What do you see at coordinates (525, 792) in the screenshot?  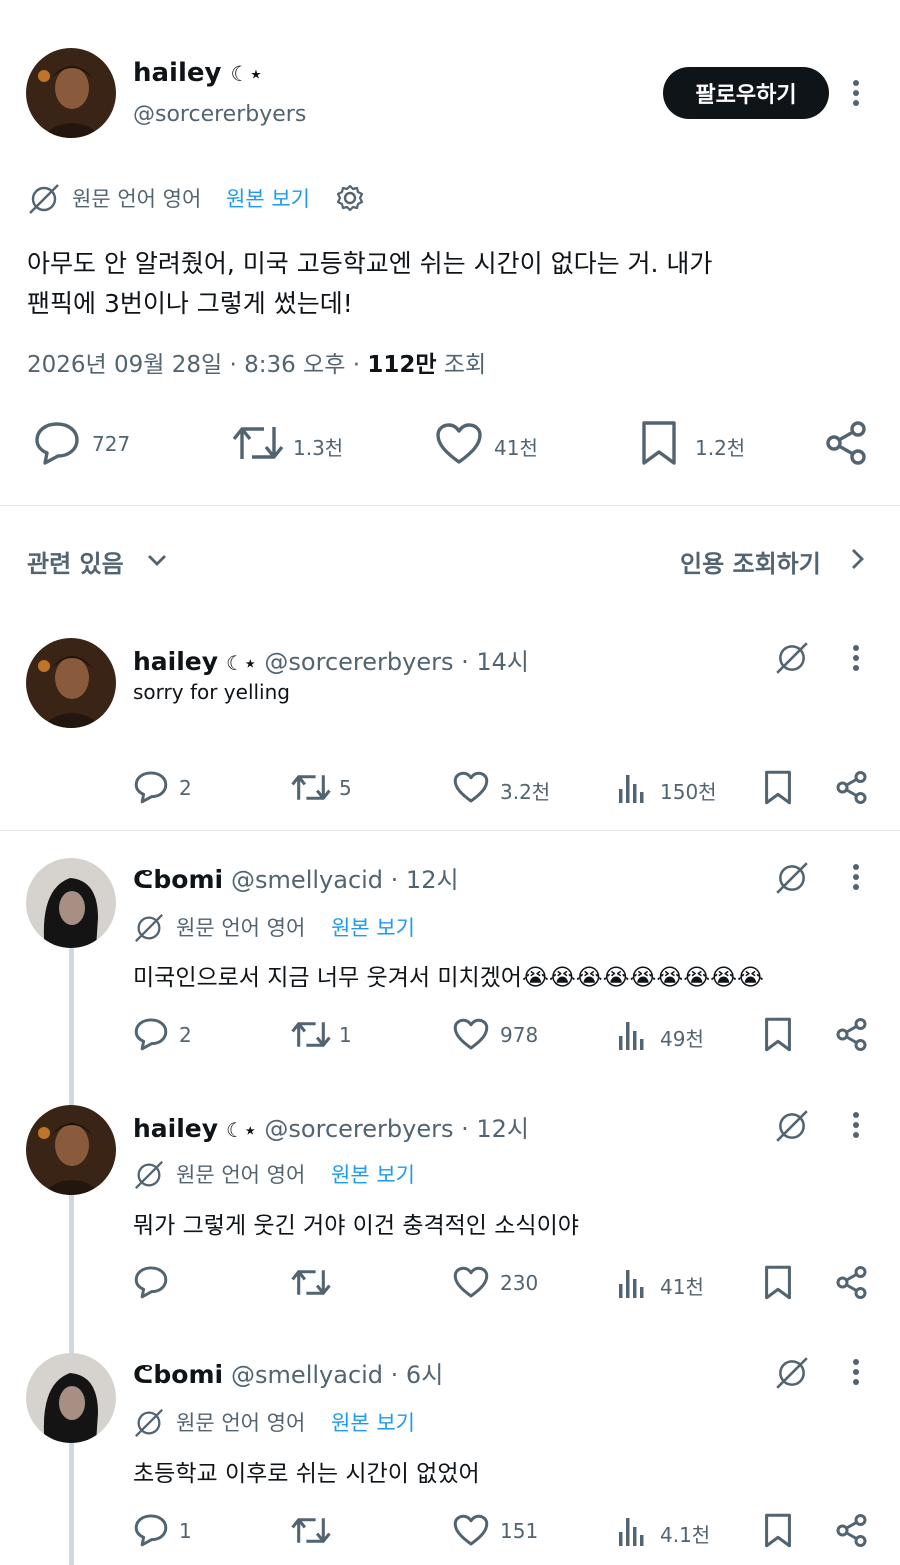 I see `like-count: 3.2천` at bounding box center [525, 792].